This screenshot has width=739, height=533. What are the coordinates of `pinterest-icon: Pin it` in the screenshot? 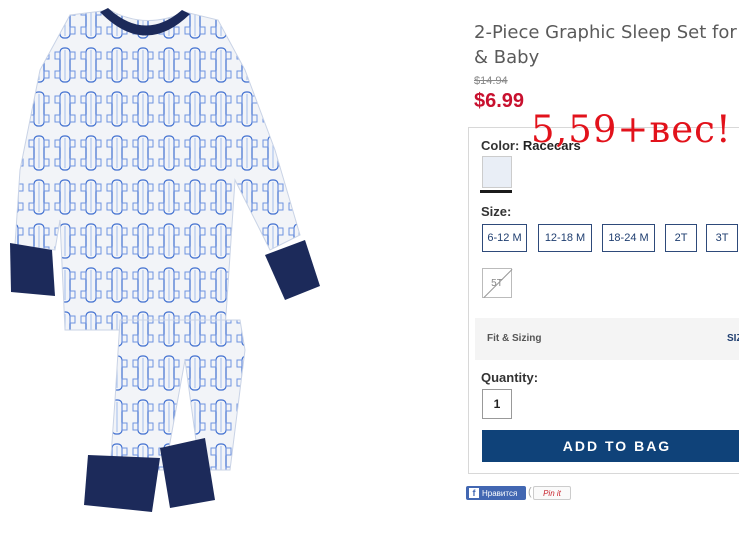 It's located at (552, 493).